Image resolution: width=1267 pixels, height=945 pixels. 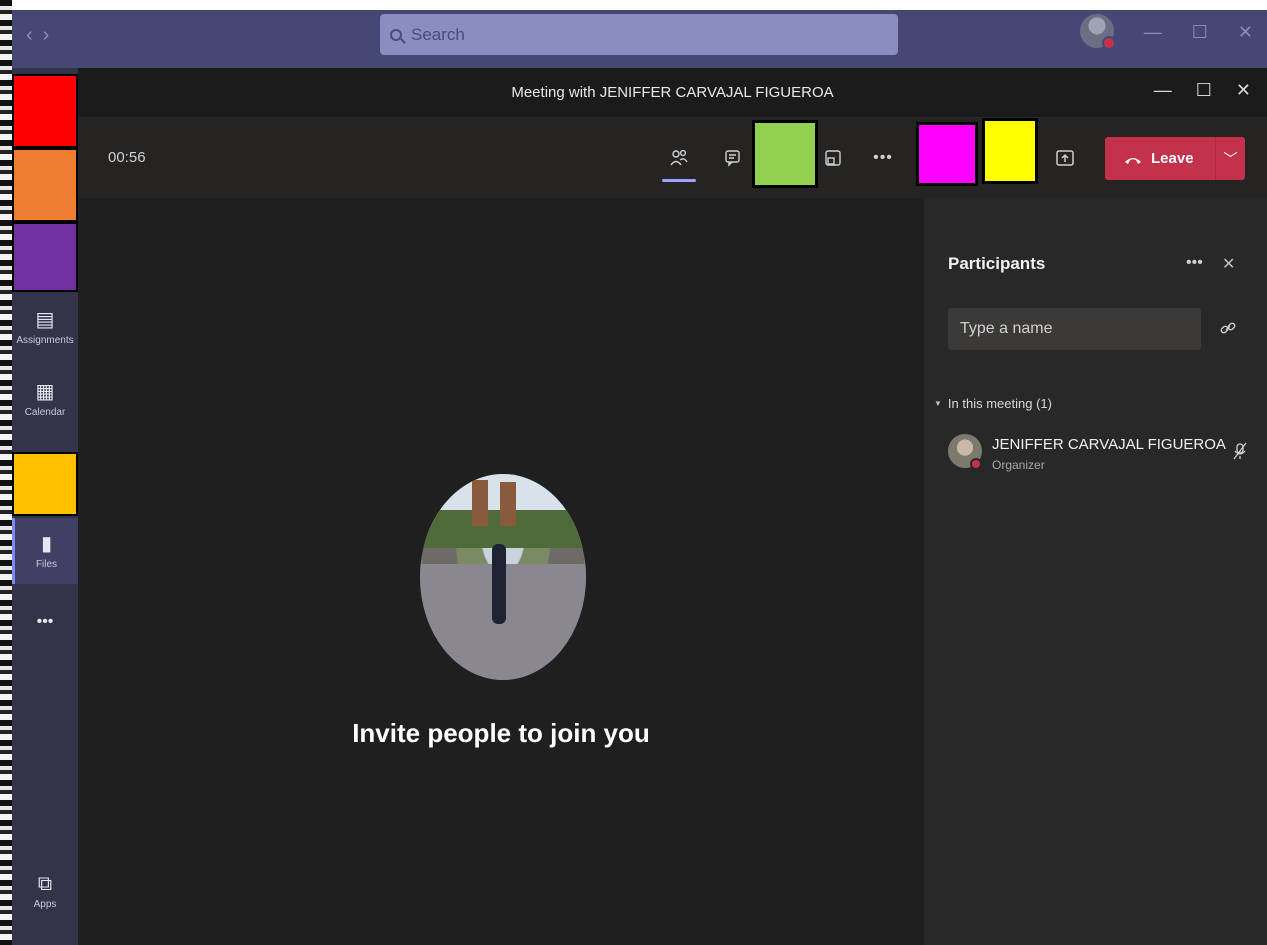 I want to click on chevron-down-icon: ﹀, so click(x=1230, y=158).